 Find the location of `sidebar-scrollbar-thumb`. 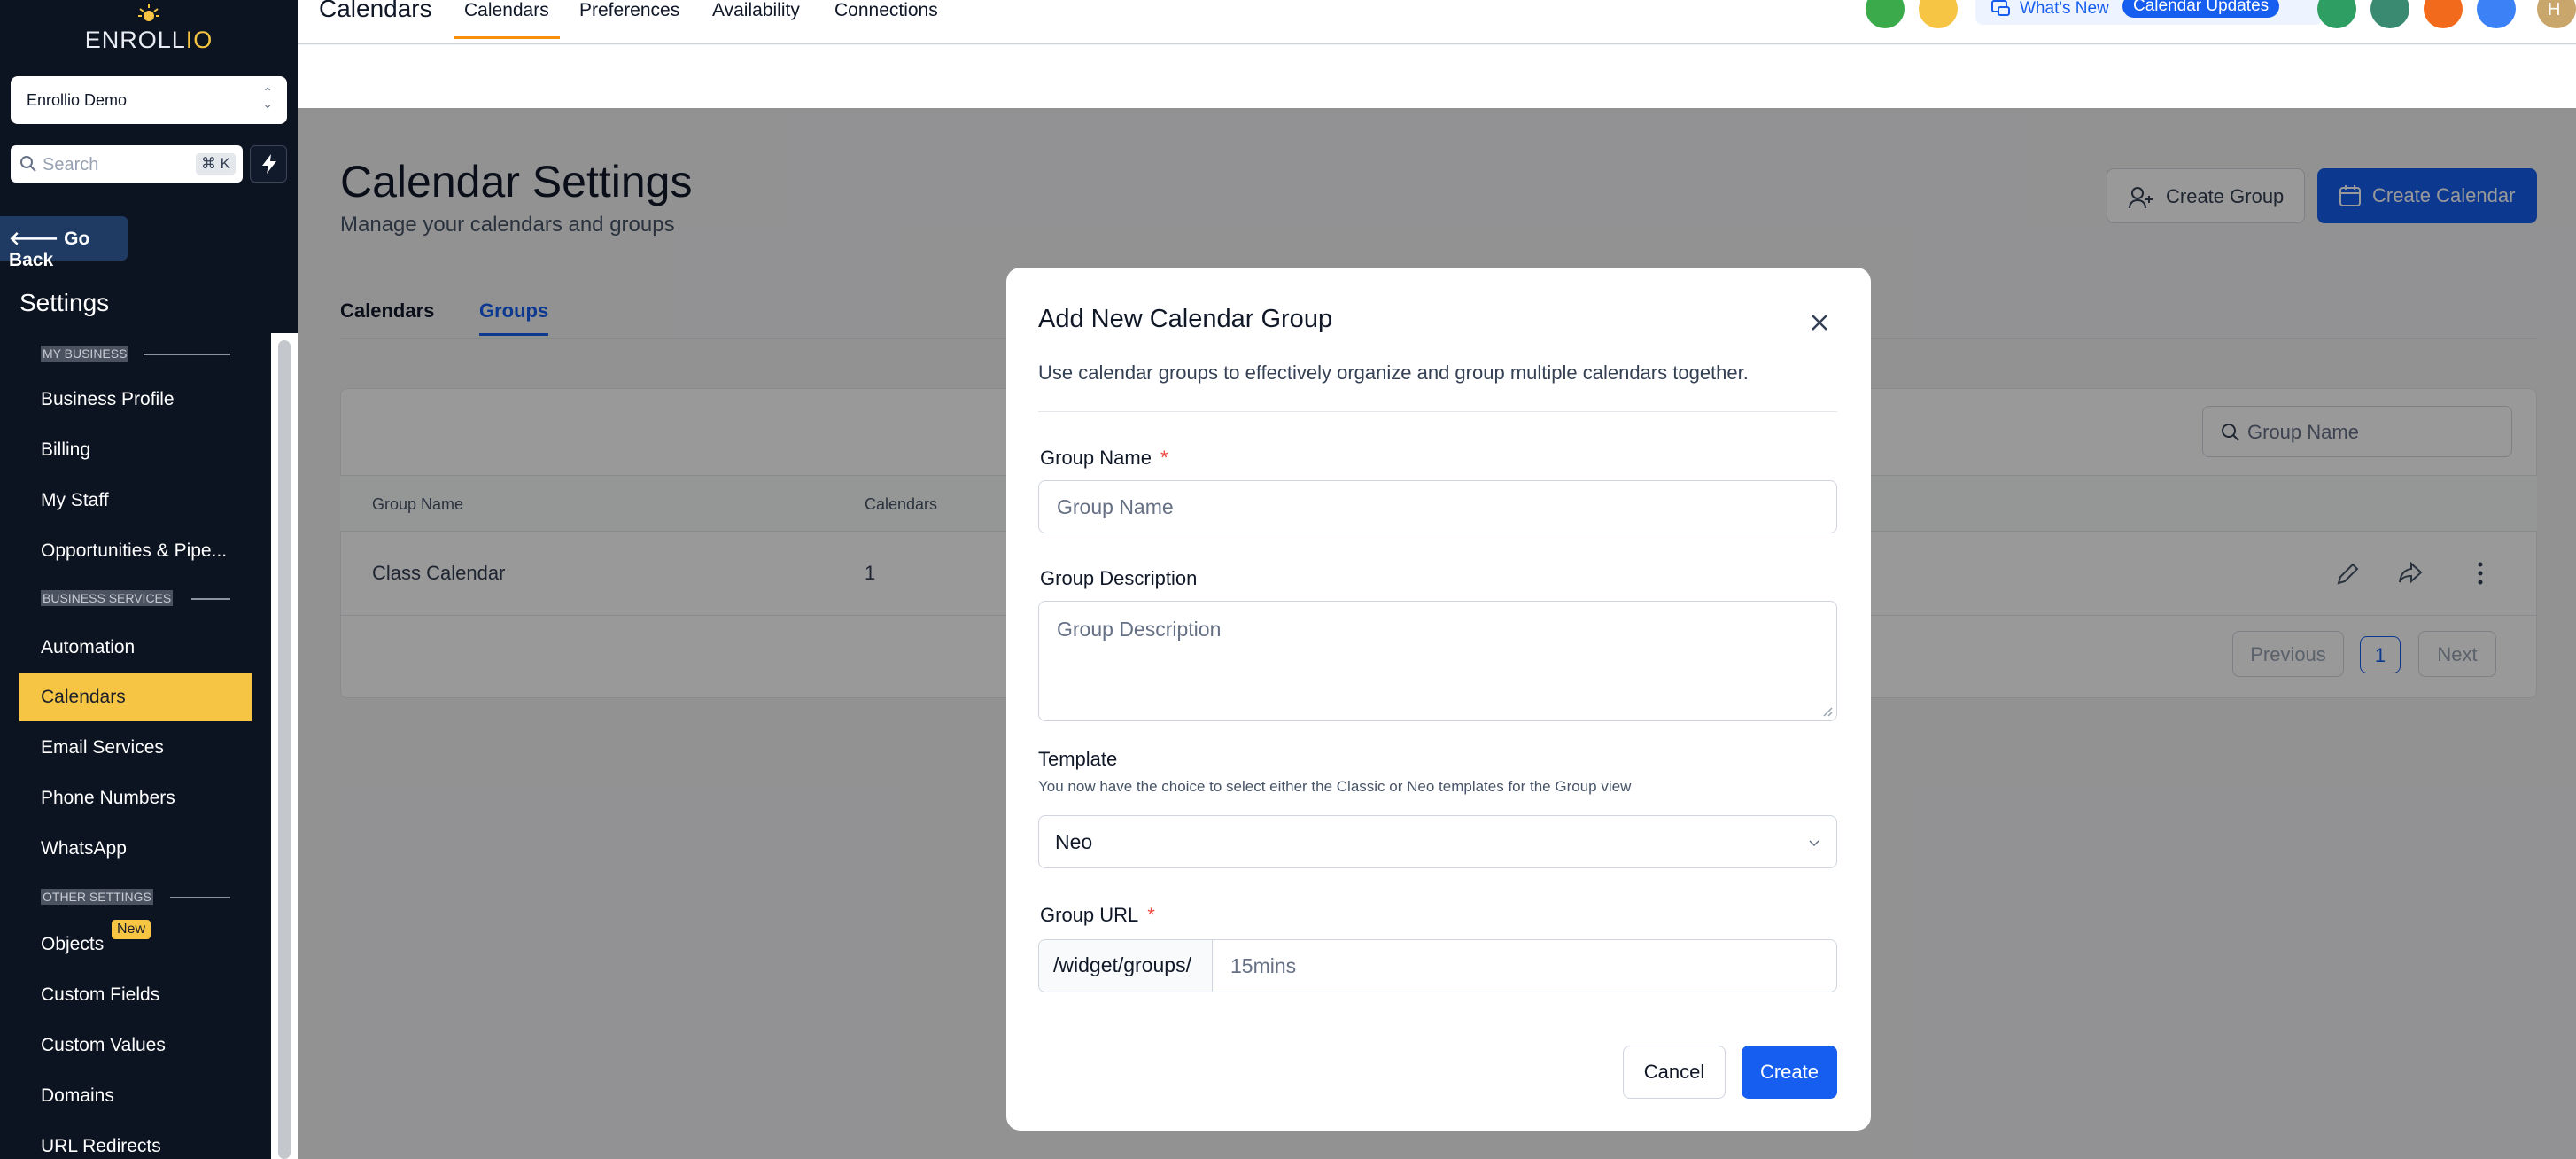

sidebar-scrollbar-thumb is located at coordinates (284, 749).